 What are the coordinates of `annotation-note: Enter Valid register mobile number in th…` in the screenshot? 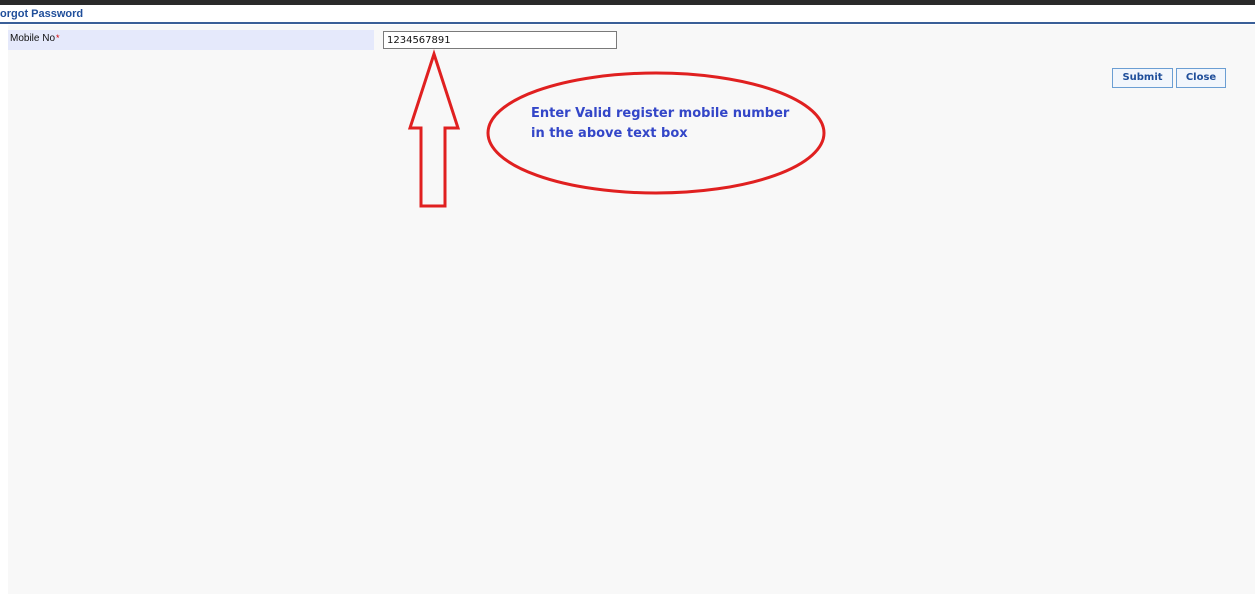 It's located at (660, 123).